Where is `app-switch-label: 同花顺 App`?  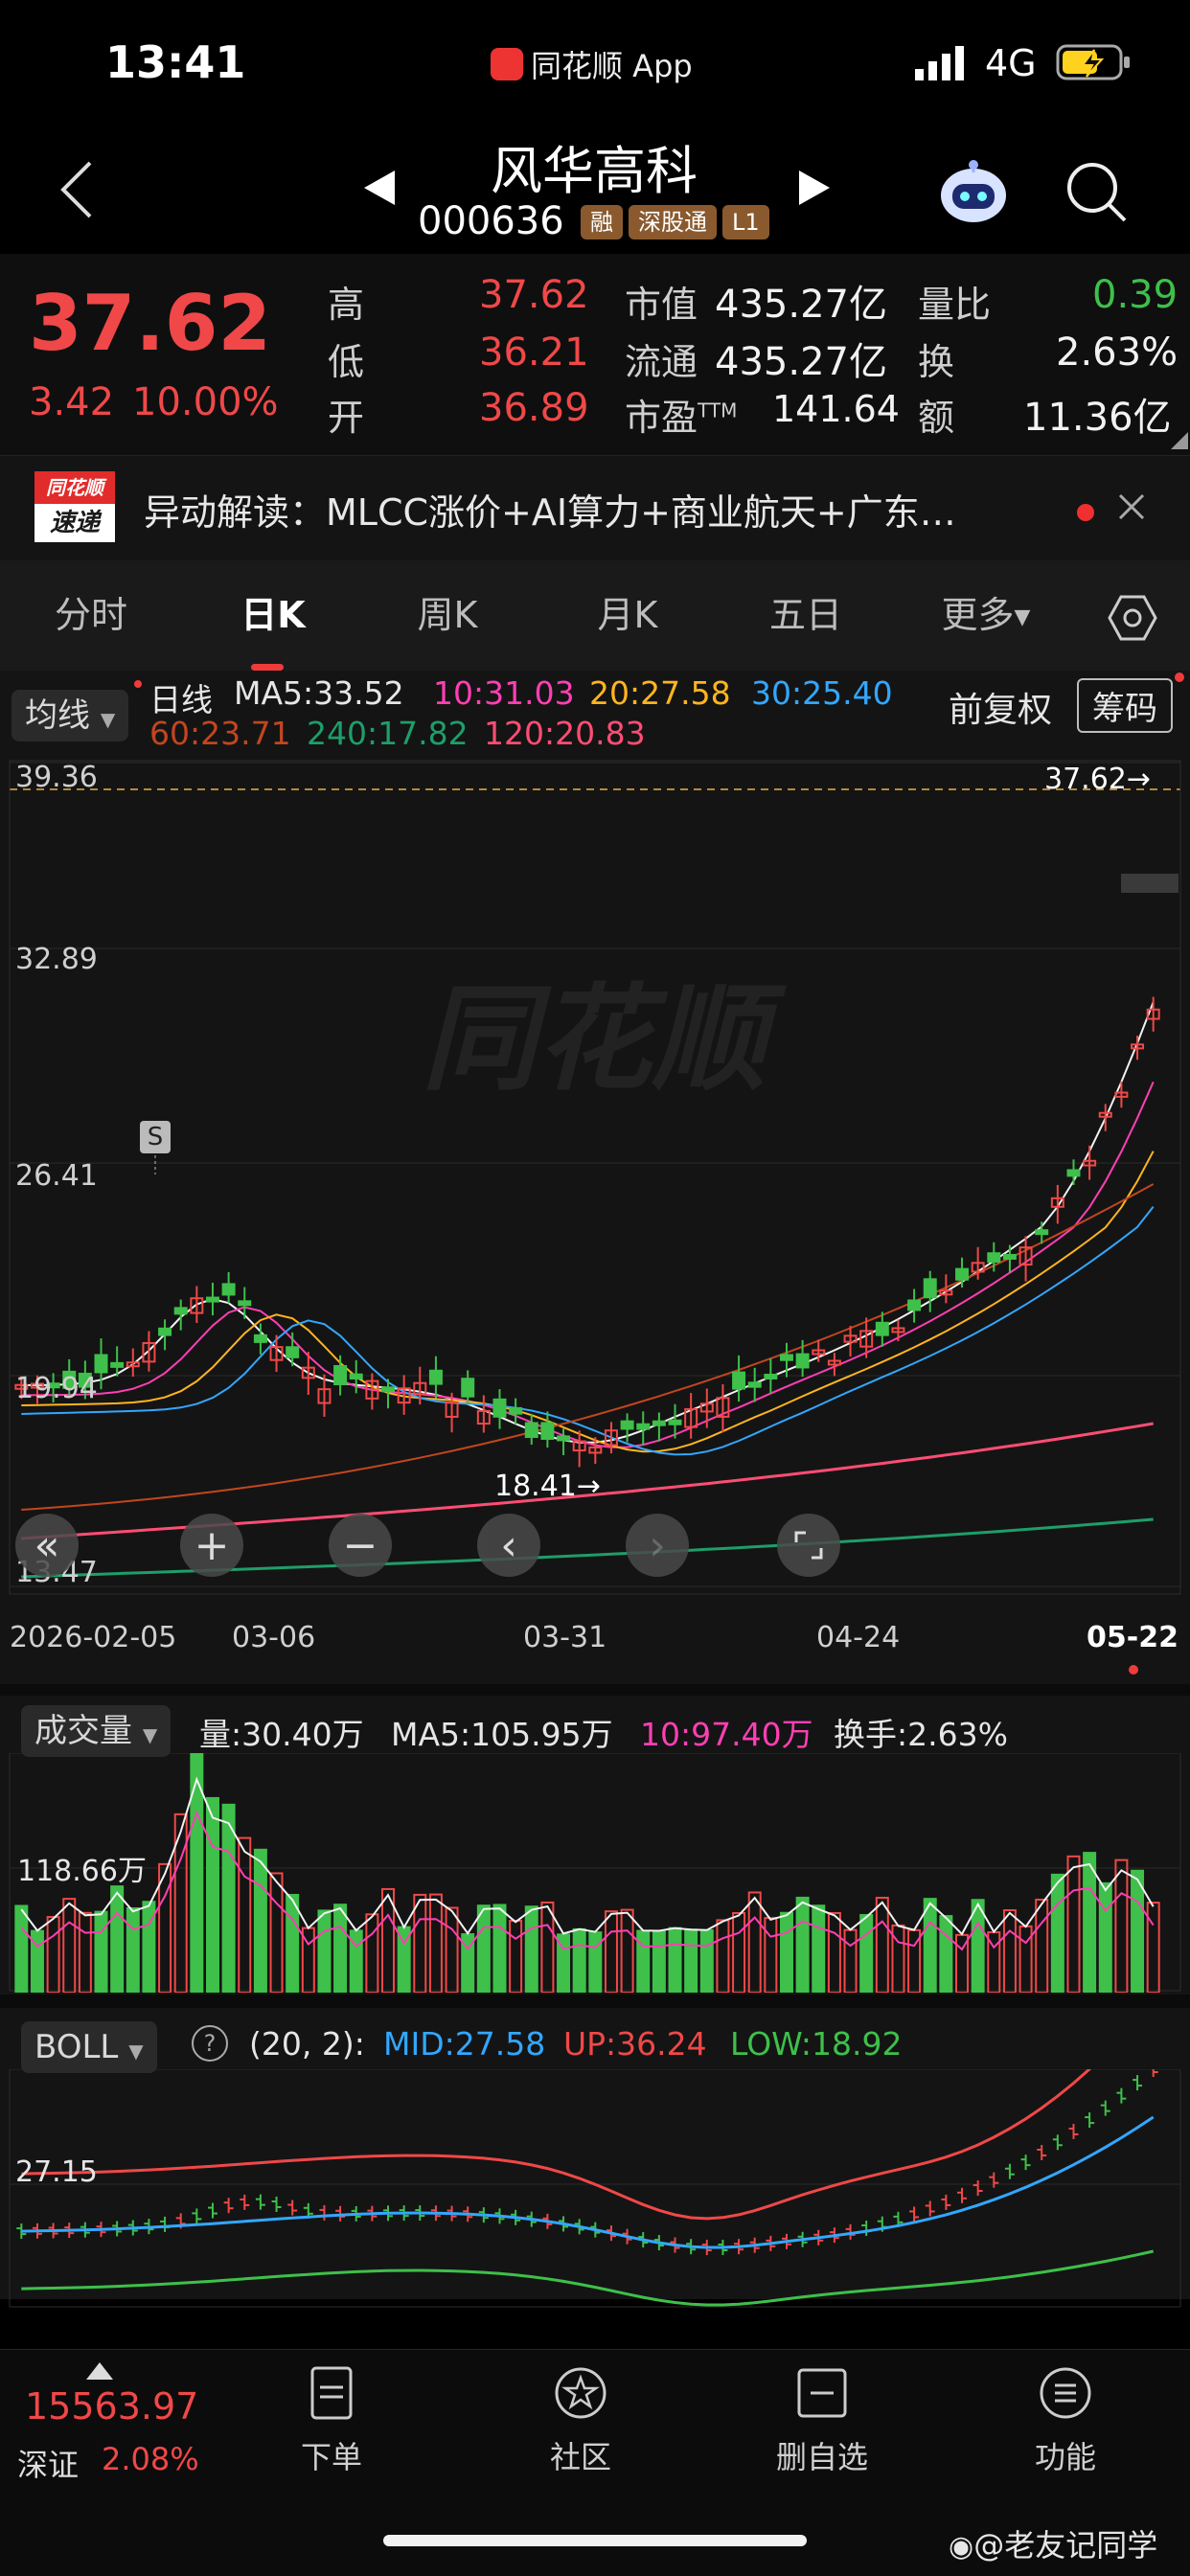
app-switch-label: 同花顺 App is located at coordinates (592, 64).